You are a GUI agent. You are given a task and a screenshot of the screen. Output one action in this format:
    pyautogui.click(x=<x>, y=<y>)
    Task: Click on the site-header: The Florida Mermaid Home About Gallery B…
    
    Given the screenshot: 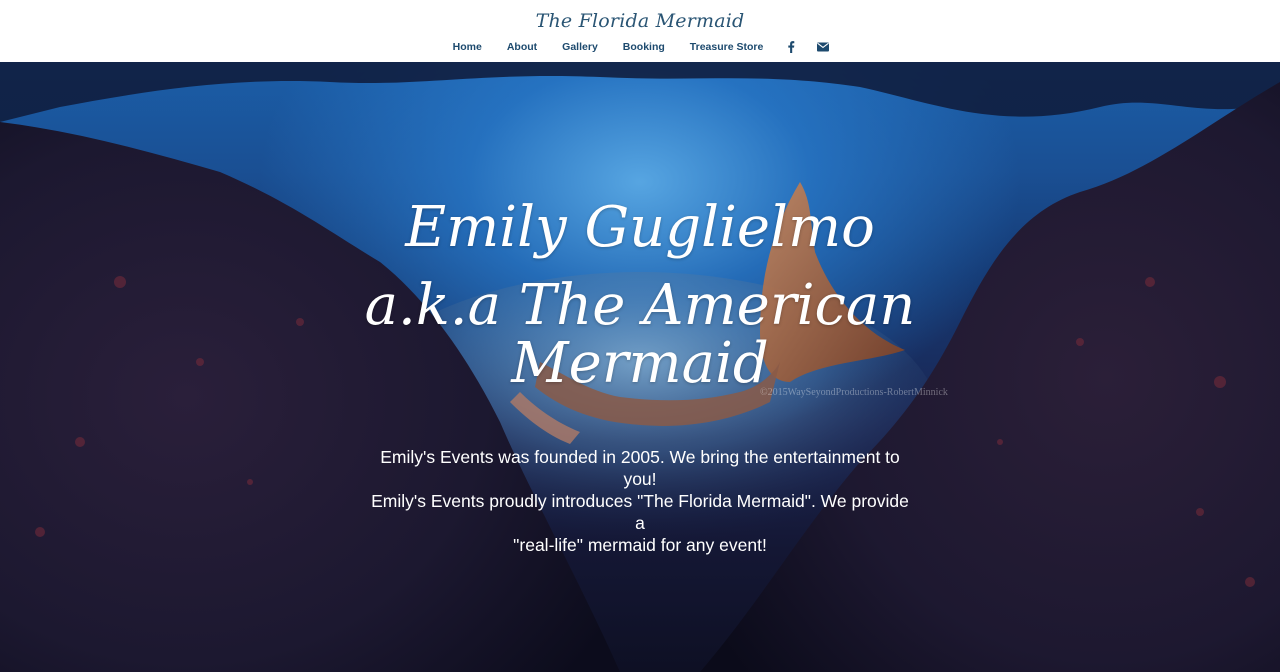 What is the action you would take?
    pyautogui.click(x=640, y=31)
    